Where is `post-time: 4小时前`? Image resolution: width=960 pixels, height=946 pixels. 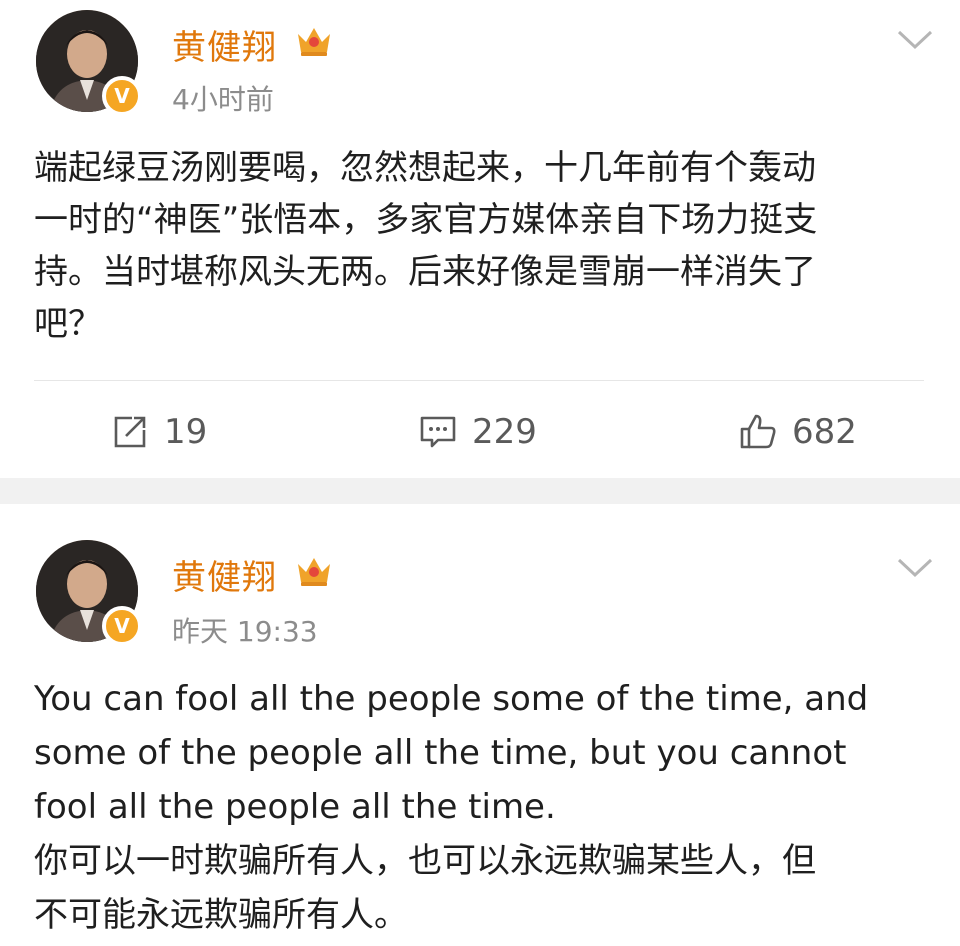 post-time: 4小时前 is located at coordinates (223, 99).